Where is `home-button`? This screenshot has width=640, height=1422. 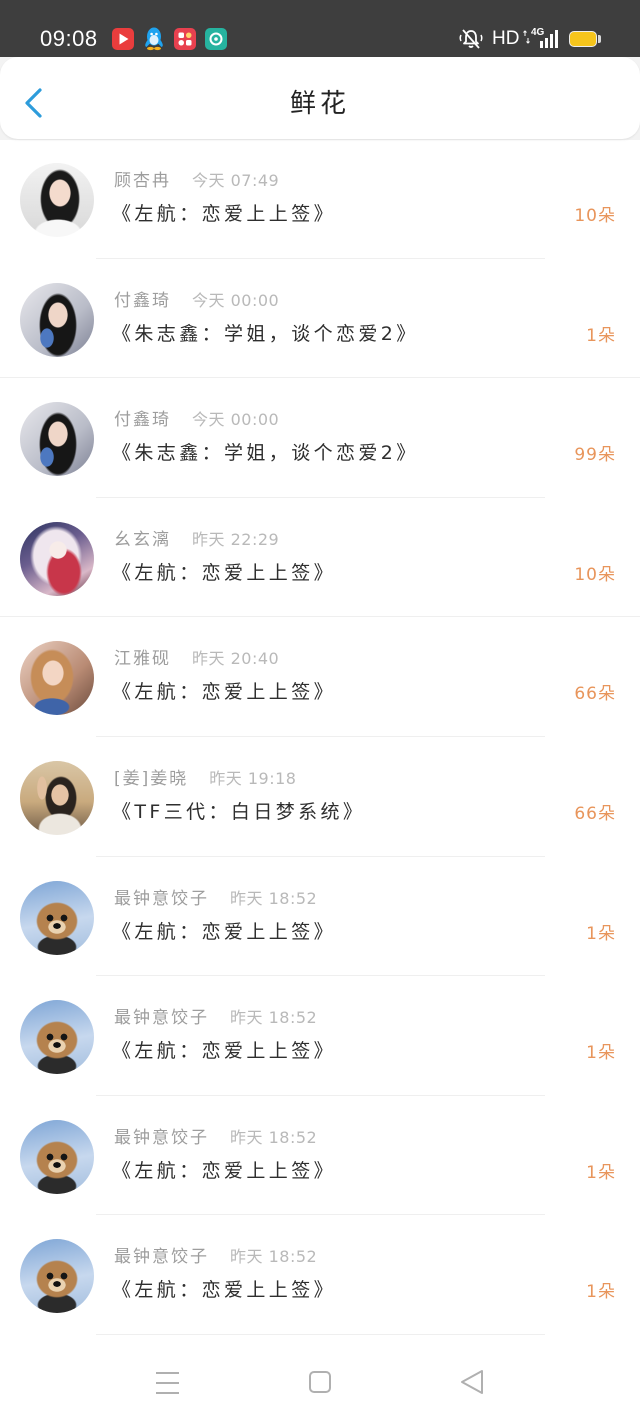
home-button is located at coordinates (320, 1380).